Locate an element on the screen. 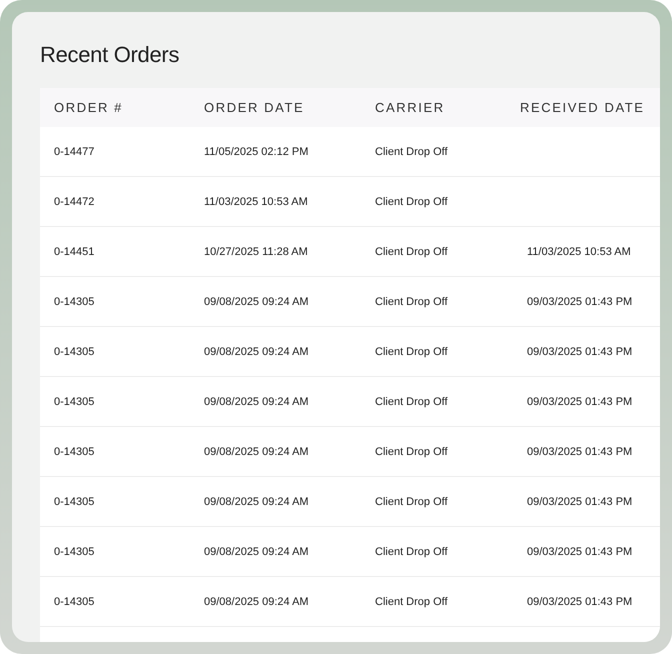 This screenshot has width=672, height=654. column-header: RECEIVED DATE is located at coordinates (583, 107).